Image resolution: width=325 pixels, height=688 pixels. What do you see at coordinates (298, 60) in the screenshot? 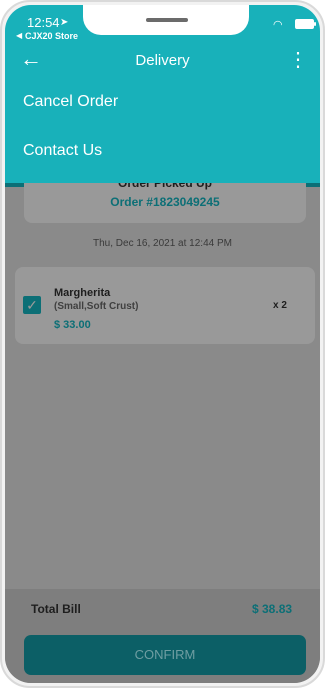
I see `more-vertical-icon: ⋮` at bounding box center [298, 60].